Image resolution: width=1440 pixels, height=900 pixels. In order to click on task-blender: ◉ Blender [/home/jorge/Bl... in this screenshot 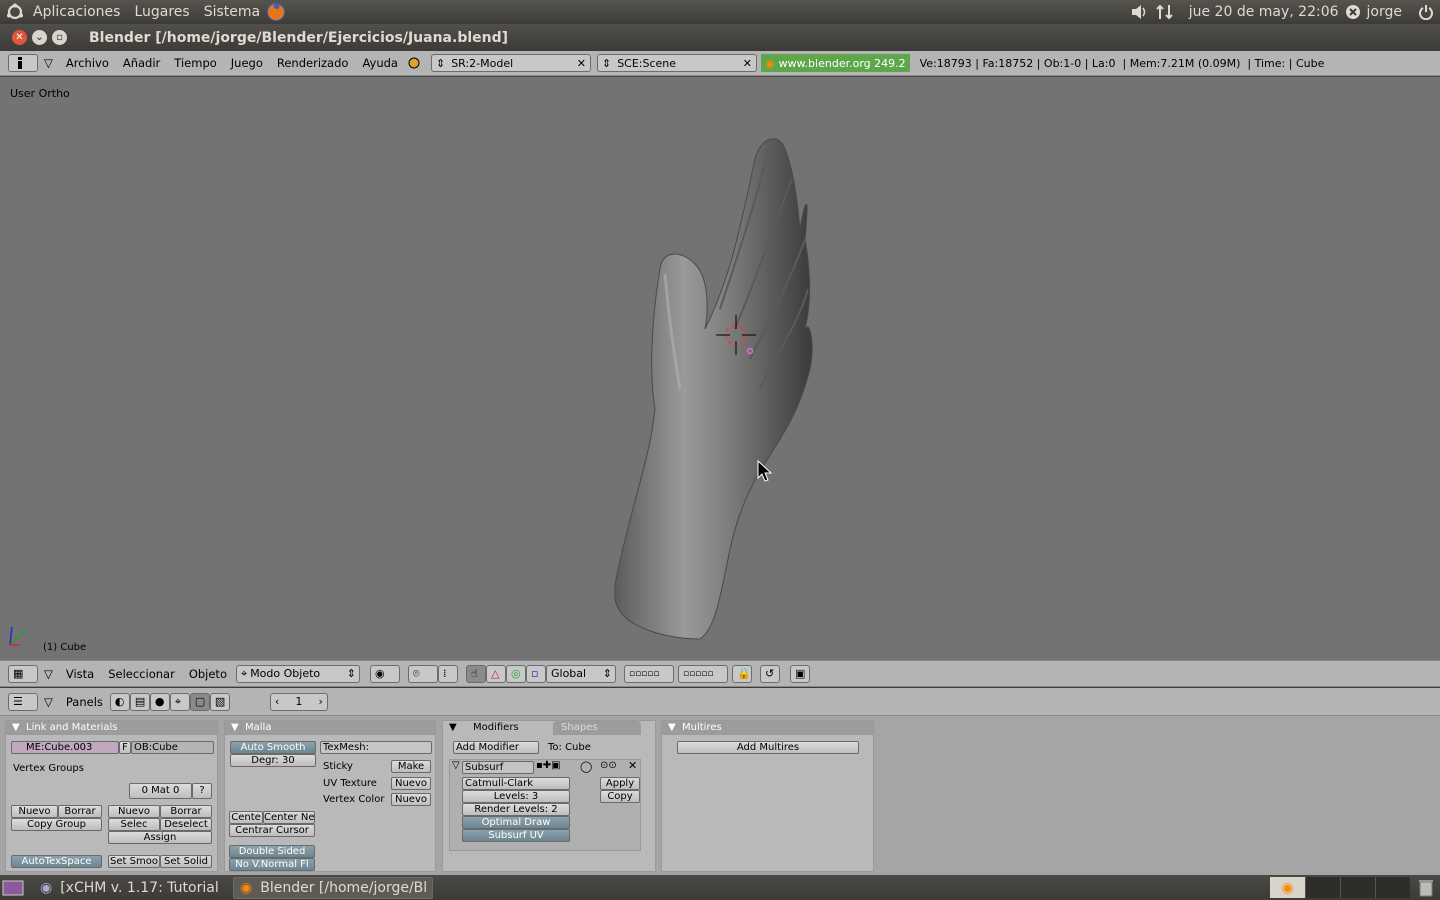, I will do `click(333, 887)`.